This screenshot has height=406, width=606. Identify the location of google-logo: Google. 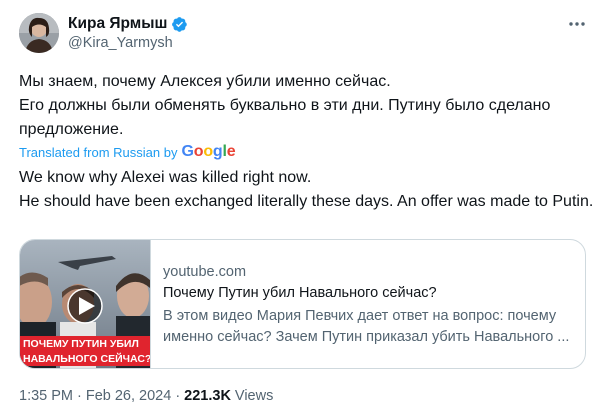
(208, 151).